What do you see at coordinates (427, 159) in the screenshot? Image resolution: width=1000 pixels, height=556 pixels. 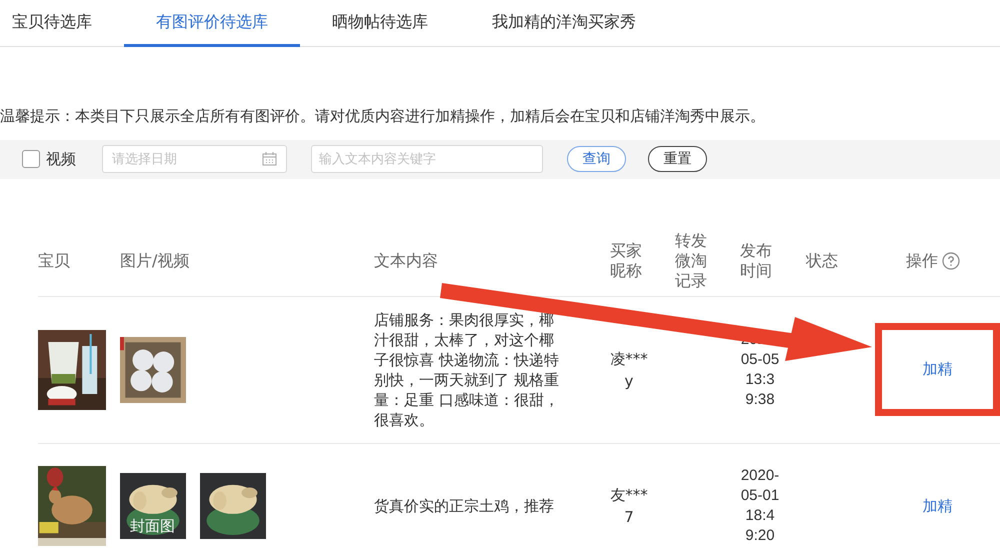 I see `keyword-field: 输入文本内容关键字` at bounding box center [427, 159].